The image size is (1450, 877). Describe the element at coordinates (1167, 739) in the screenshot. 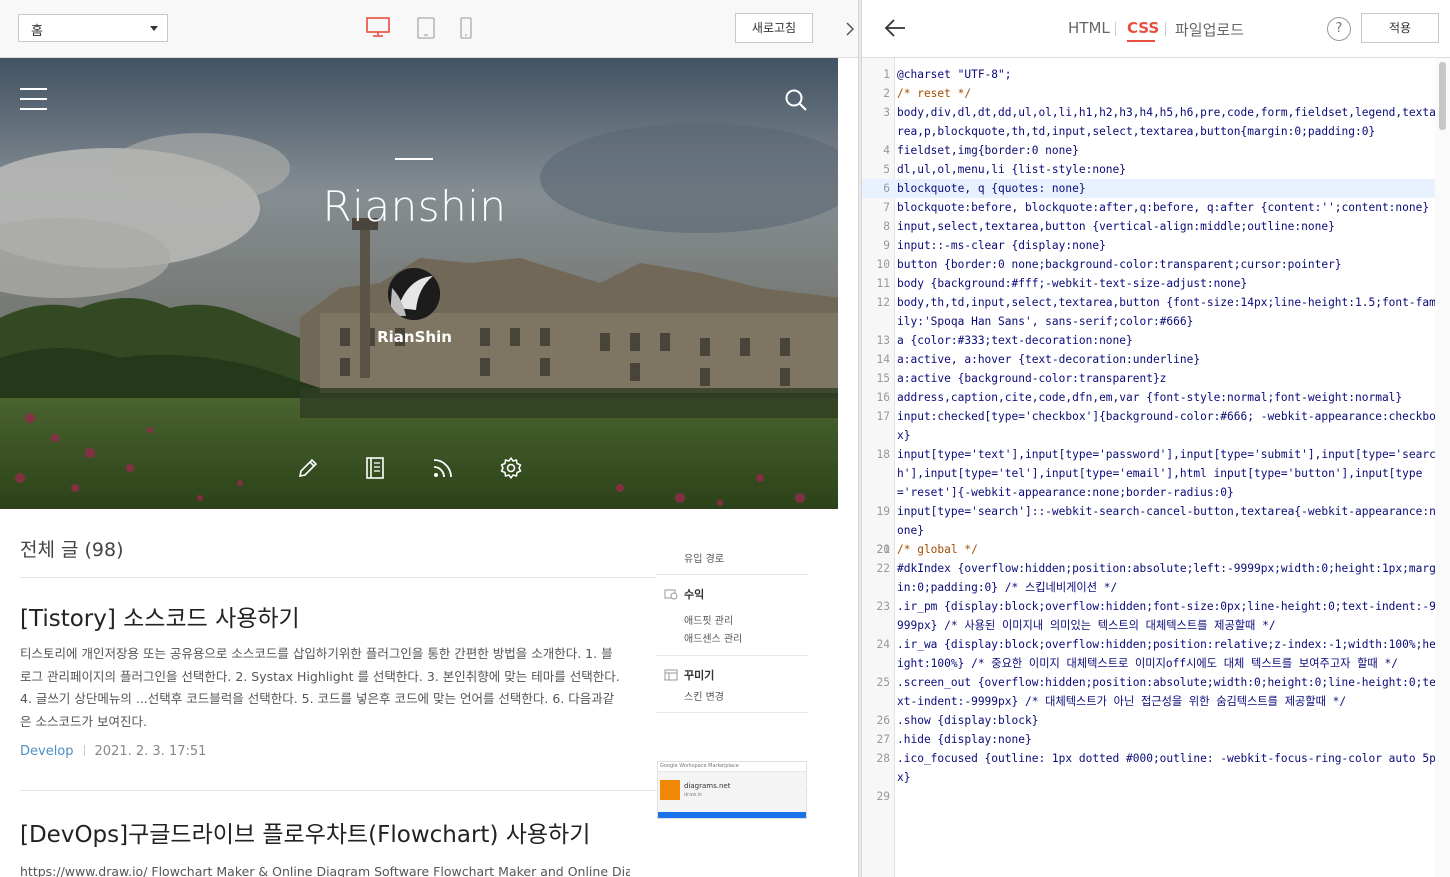

I see `code-text: .hide {display:none}` at that location.